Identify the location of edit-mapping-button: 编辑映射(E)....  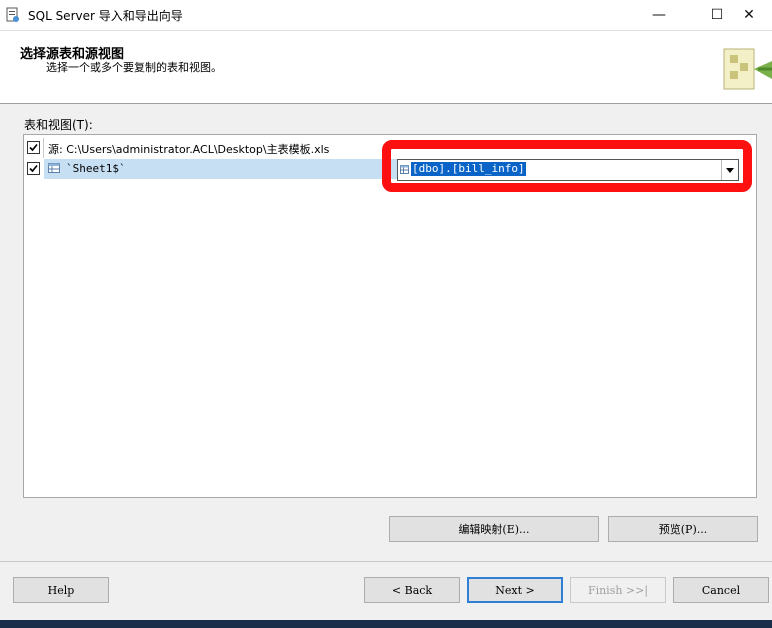
(494, 529).